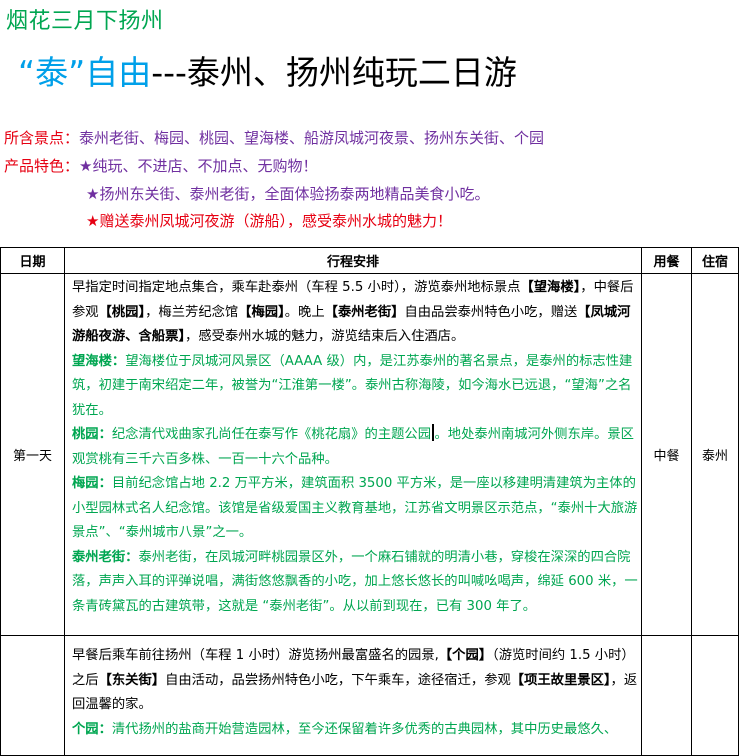 Image resolution: width=740 pixels, height=756 pixels. Describe the element at coordinates (334, 72) in the screenshot. I see `title-rest: ---泰州、扬州纯玩二日游` at that location.